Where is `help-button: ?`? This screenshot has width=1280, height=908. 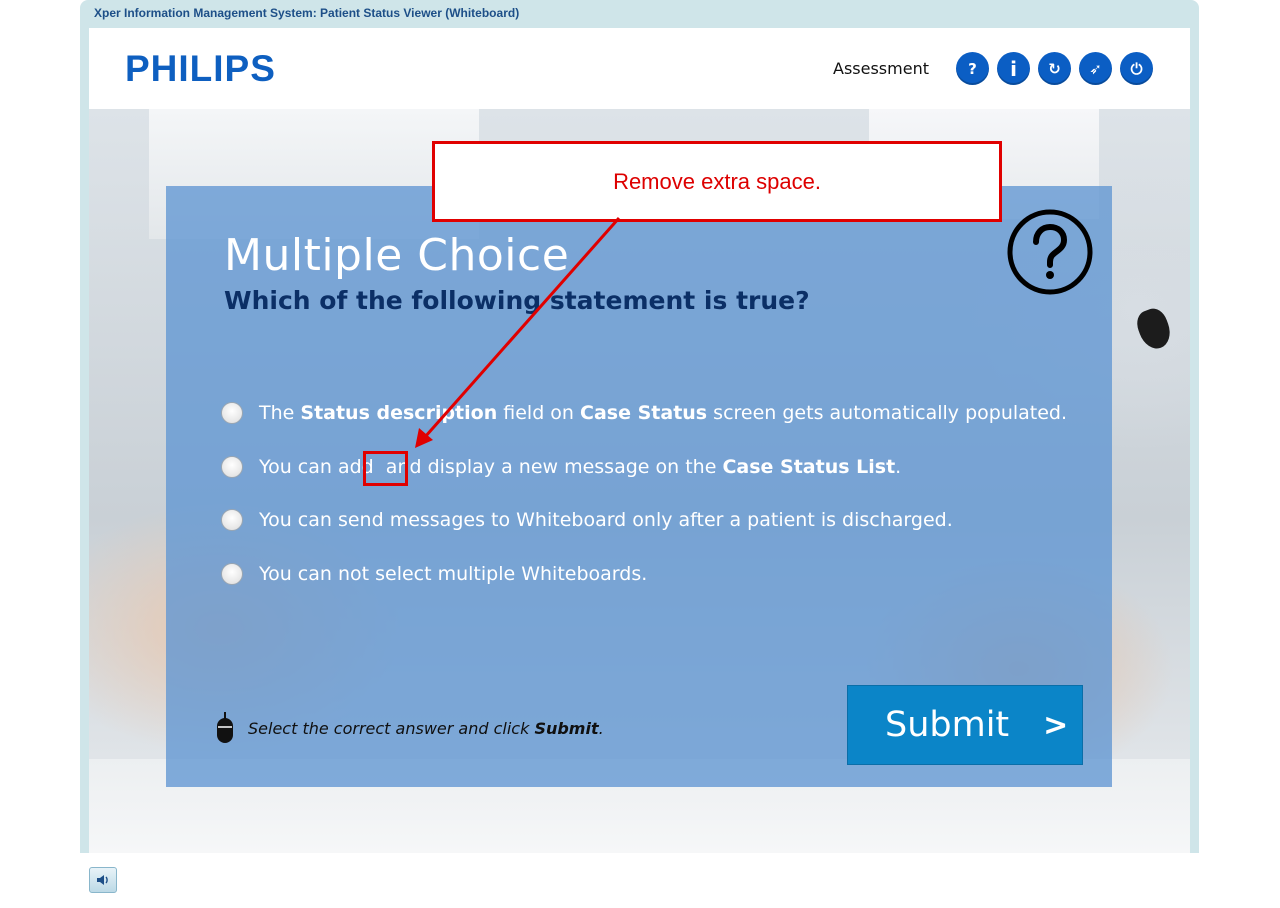 help-button: ? is located at coordinates (972, 68).